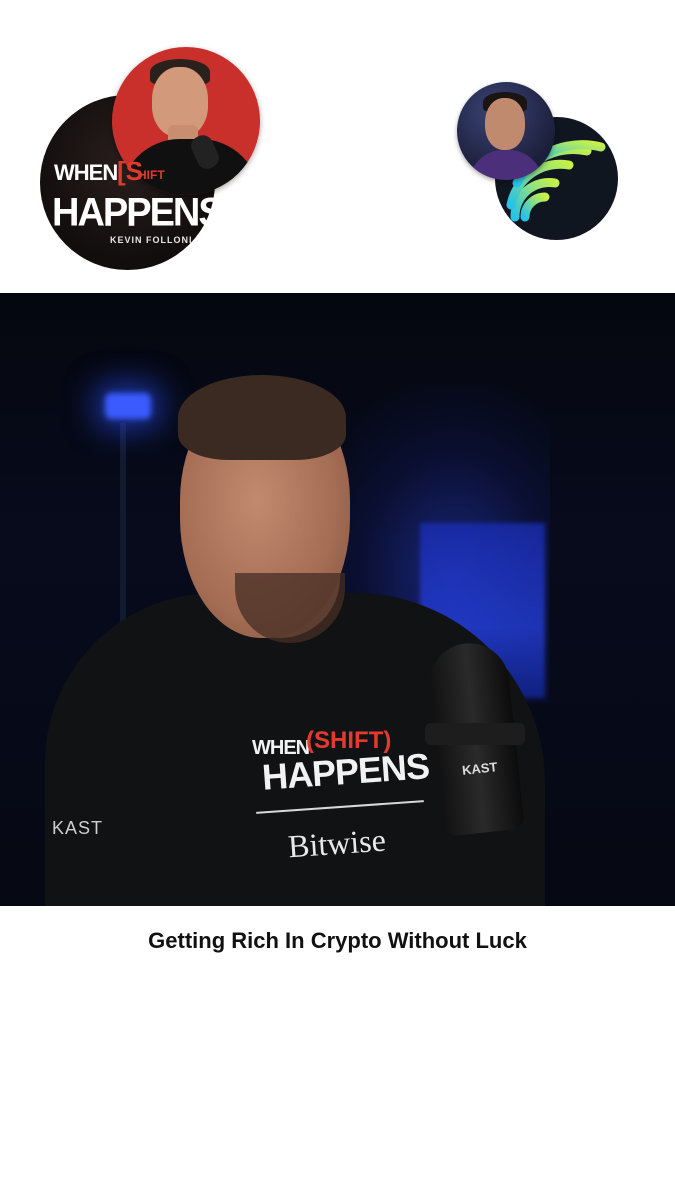 This screenshot has width=675, height=1200. I want to click on speaker-hair, so click(262, 417).